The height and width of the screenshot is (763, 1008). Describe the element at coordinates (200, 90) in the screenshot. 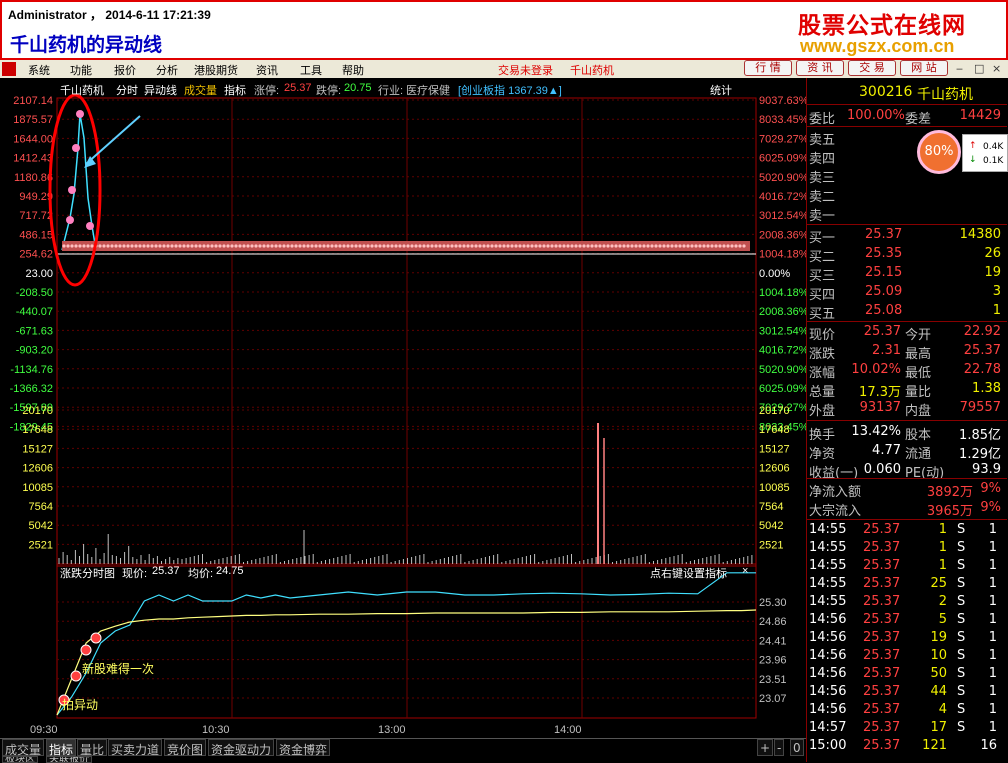

I see `chart-vol-label: 成交量` at that location.